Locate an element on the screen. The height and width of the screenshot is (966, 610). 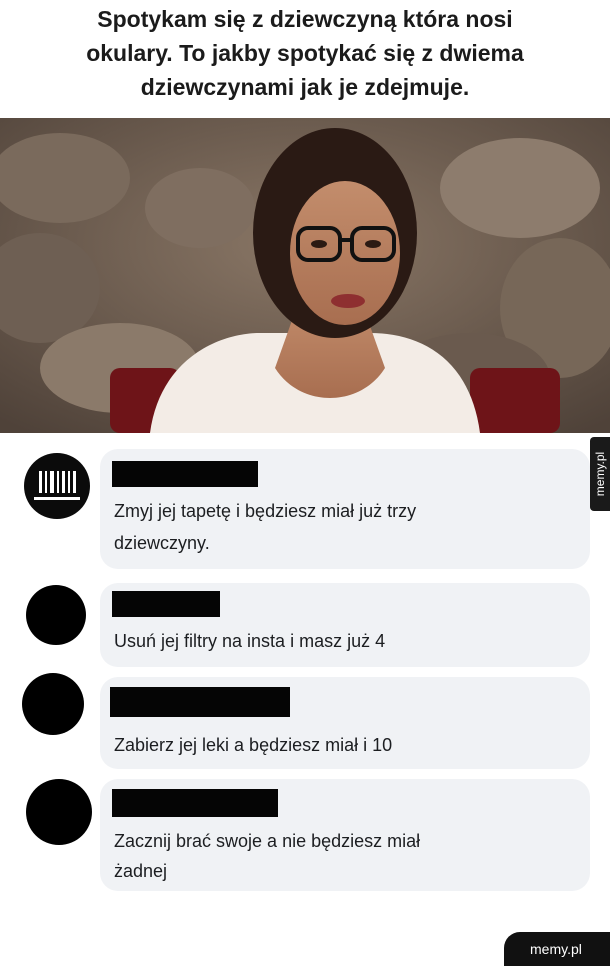
comment-text-line-1: Zacznij brać swoje a nie będziesz miał is located at coordinates (267, 841).